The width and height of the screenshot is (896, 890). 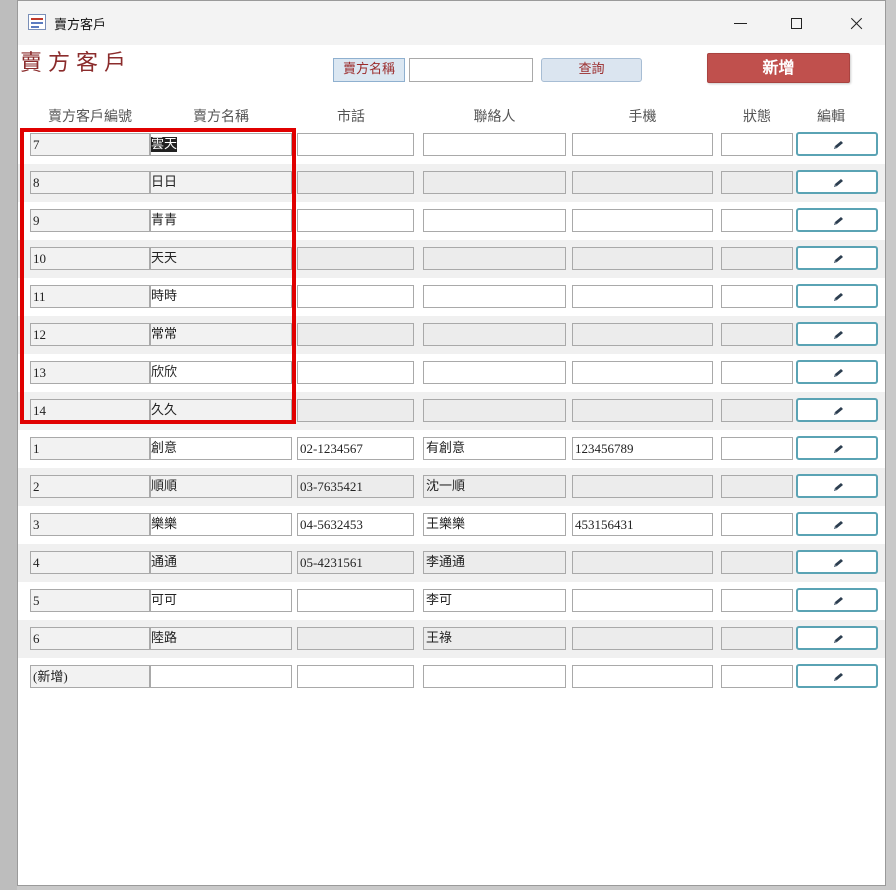 What do you see at coordinates (221, 410) in the screenshot?
I see `cell-name: 久久` at bounding box center [221, 410].